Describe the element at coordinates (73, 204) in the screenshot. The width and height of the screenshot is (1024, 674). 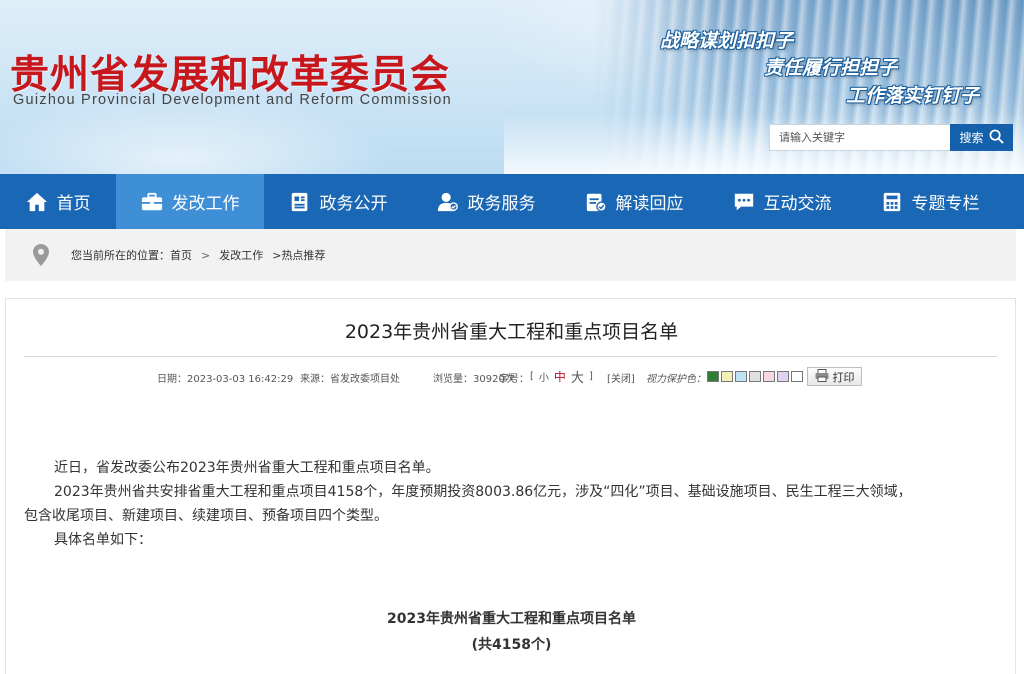
I see `nav-item-label: 首页` at that location.